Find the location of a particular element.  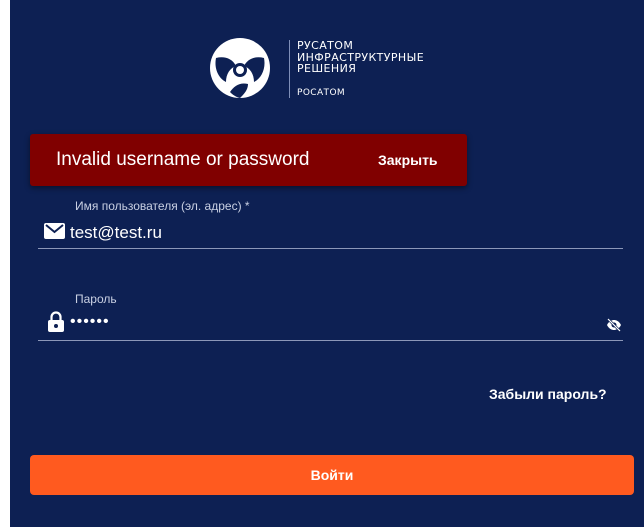

error-alert: Invalid username or password Закрыть is located at coordinates (248, 160).